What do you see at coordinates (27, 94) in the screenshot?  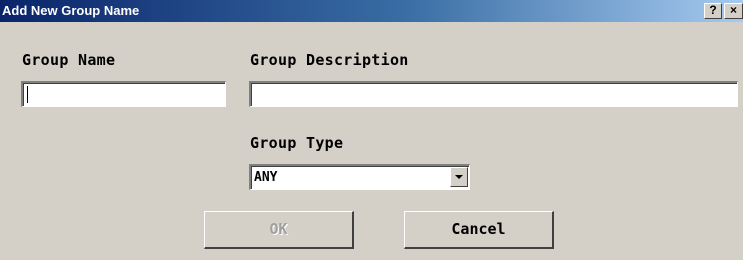 I see `text-caret` at bounding box center [27, 94].